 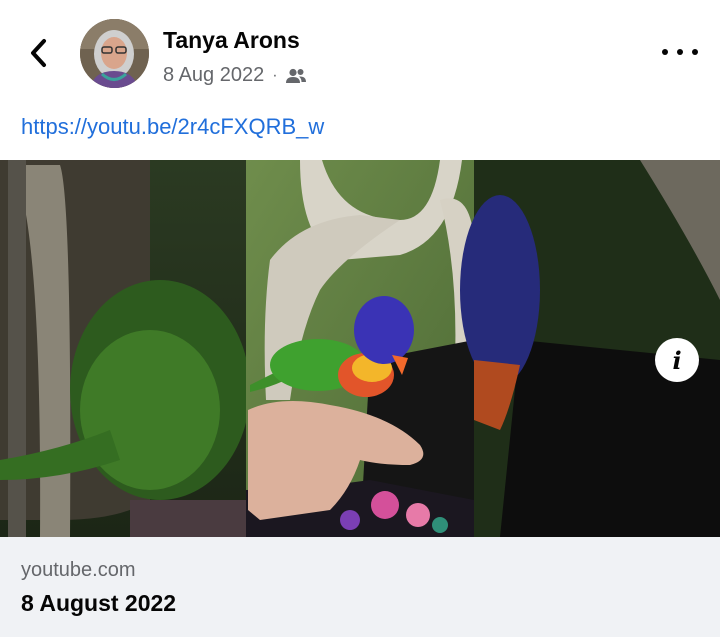 I want to click on friends-icon, so click(x=295, y=75).